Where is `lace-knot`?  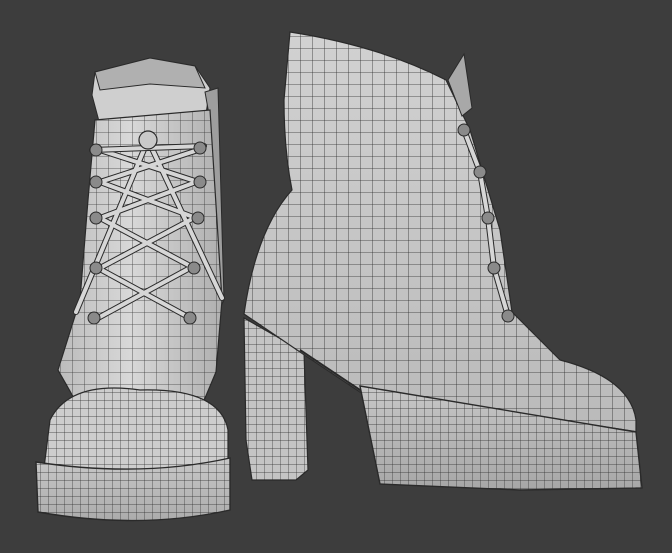 lace-knot is located at coordinates (148, 140).